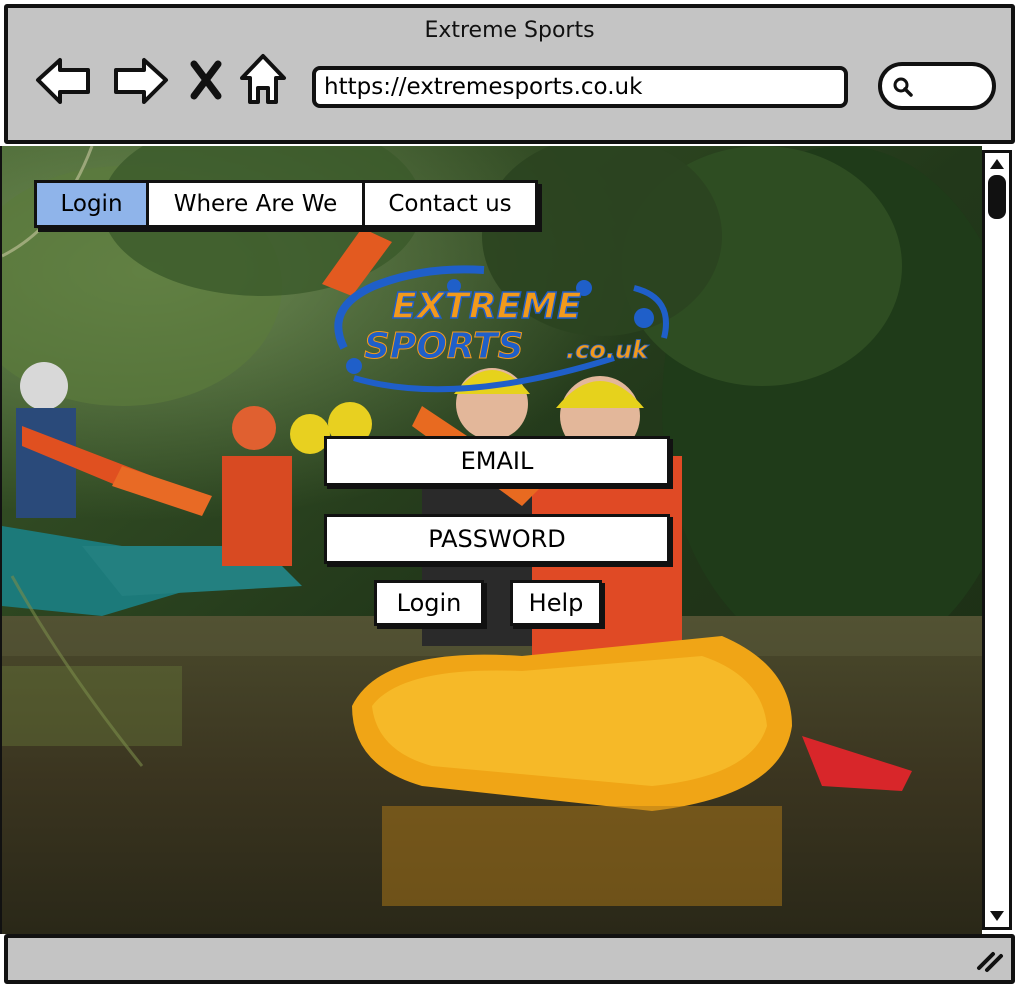 Image resolution: width=1020 pixels, height=988 pixels. What do you see at coordinates (580, 87) in the screenshot?
I see `address-bar: https://extremesports.co.uk` at bounding box center [580, 87].